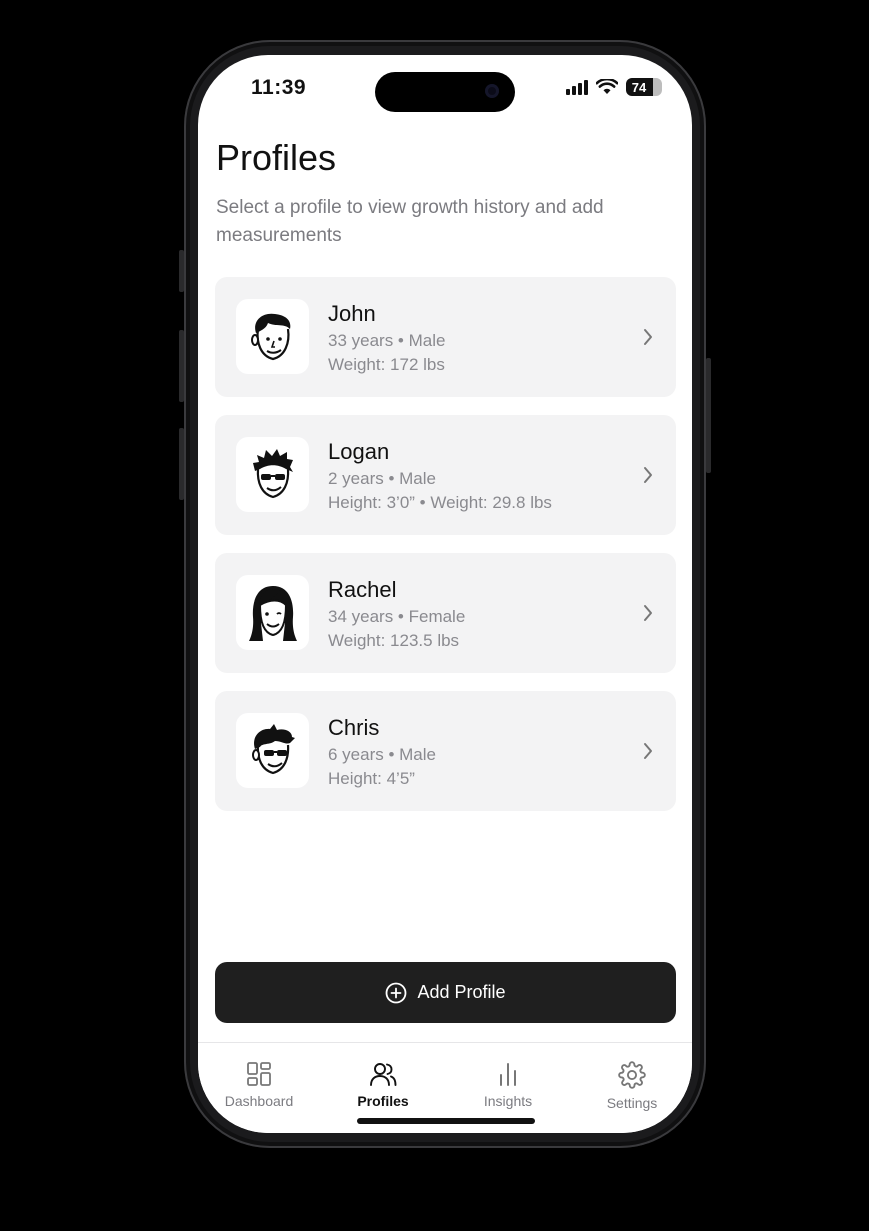 The width and height of the screenshot is (869, 1231). Describe the element at coordinates (577, 87) in the screenshot. I see `cellular-signal-icon` at that location.